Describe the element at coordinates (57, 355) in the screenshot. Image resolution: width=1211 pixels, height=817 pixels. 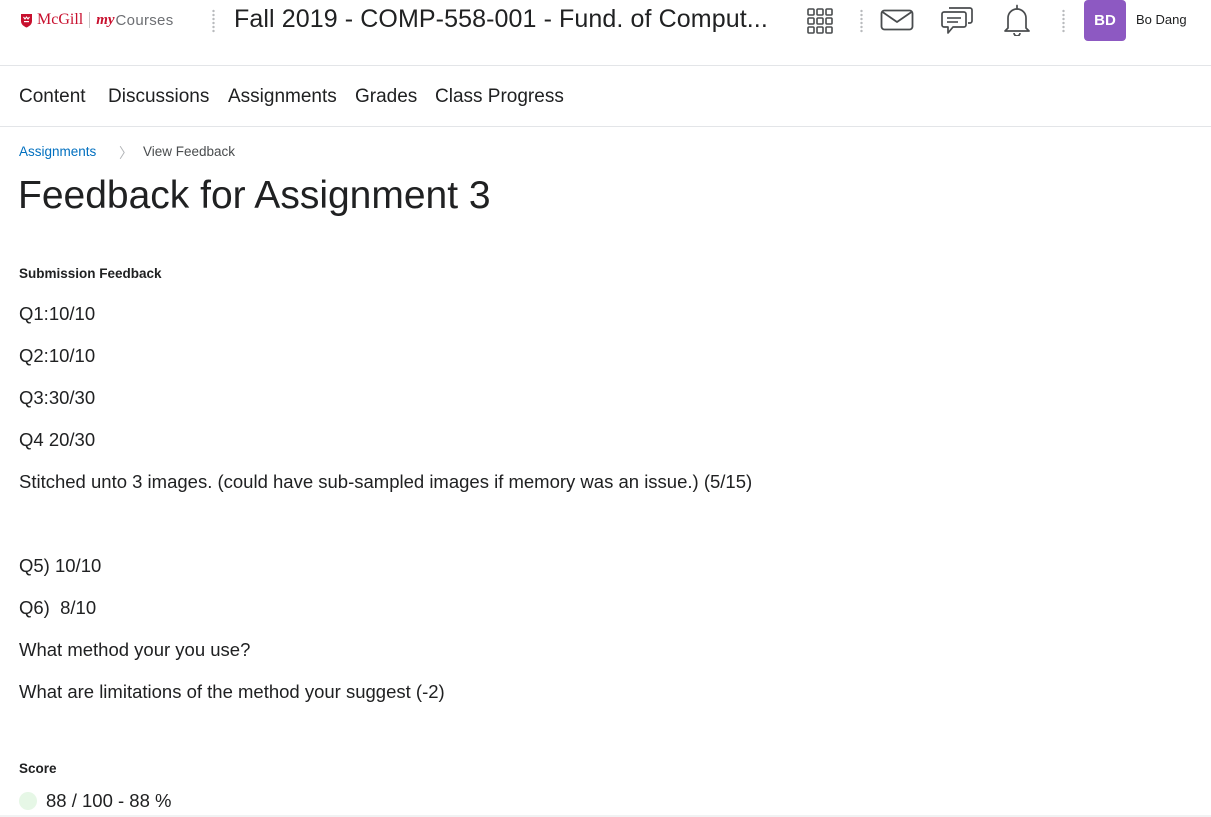
I see `feedback-line: Q2:10/10` at that location.